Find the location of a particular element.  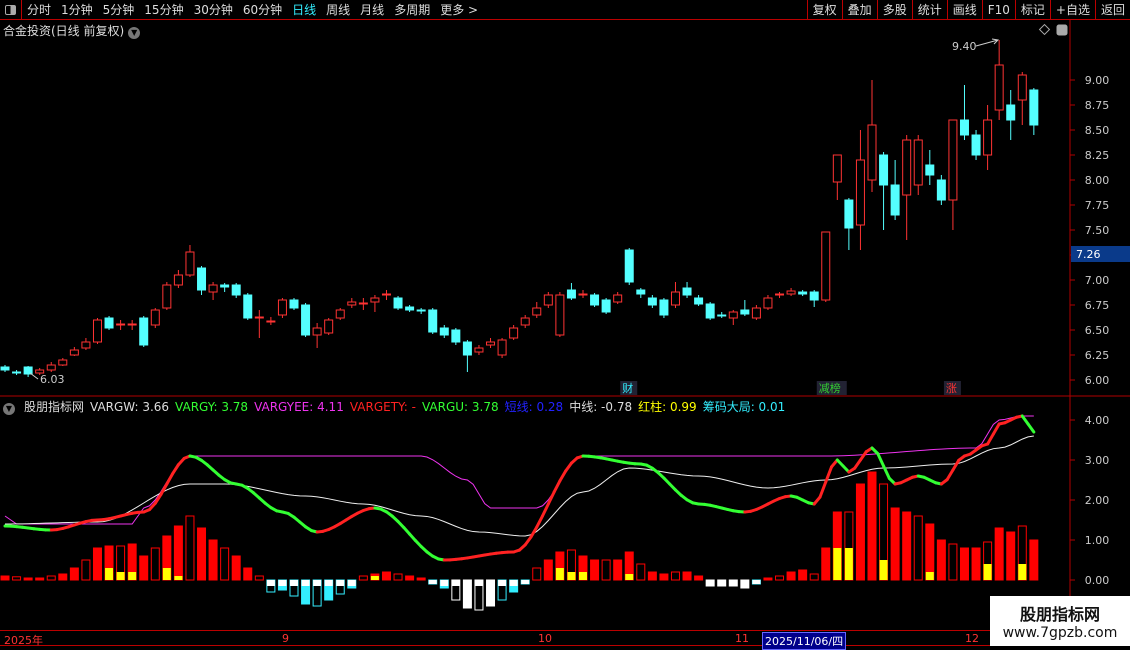

price-label: 7.50 is located at coordinates (1097, 230).